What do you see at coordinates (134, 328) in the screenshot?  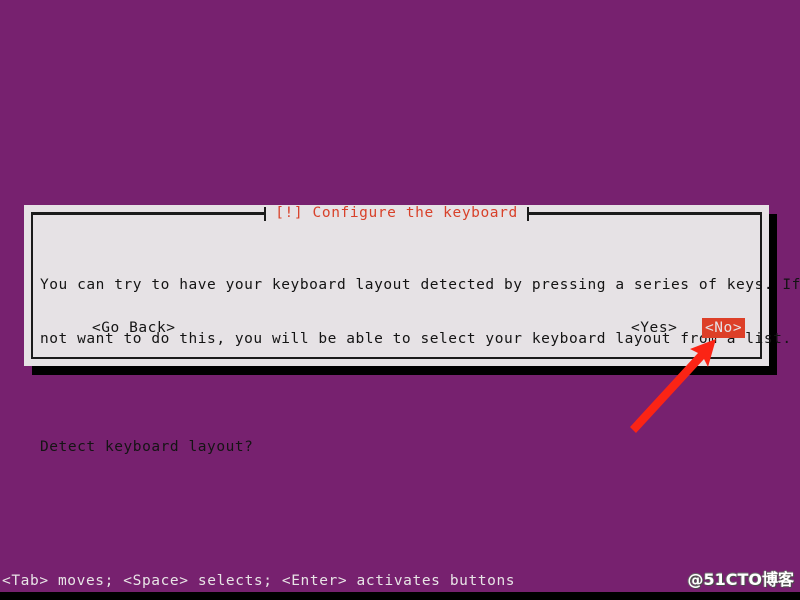 I see `go-back-button: <Go Back>` at bounding box center [134, 328].